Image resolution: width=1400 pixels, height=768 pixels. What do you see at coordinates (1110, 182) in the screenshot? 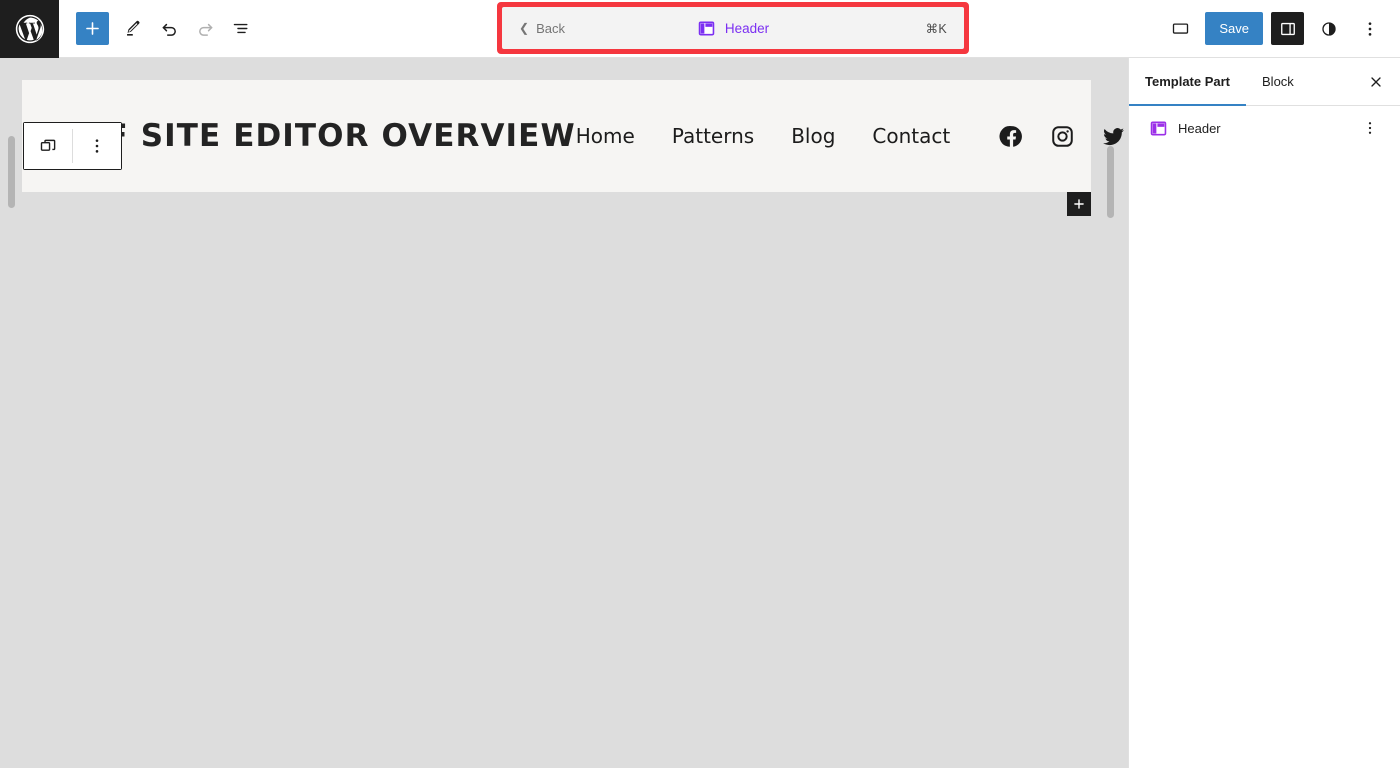
I see `canvas-scrollbar-right` at bounding box center [1110, 182].